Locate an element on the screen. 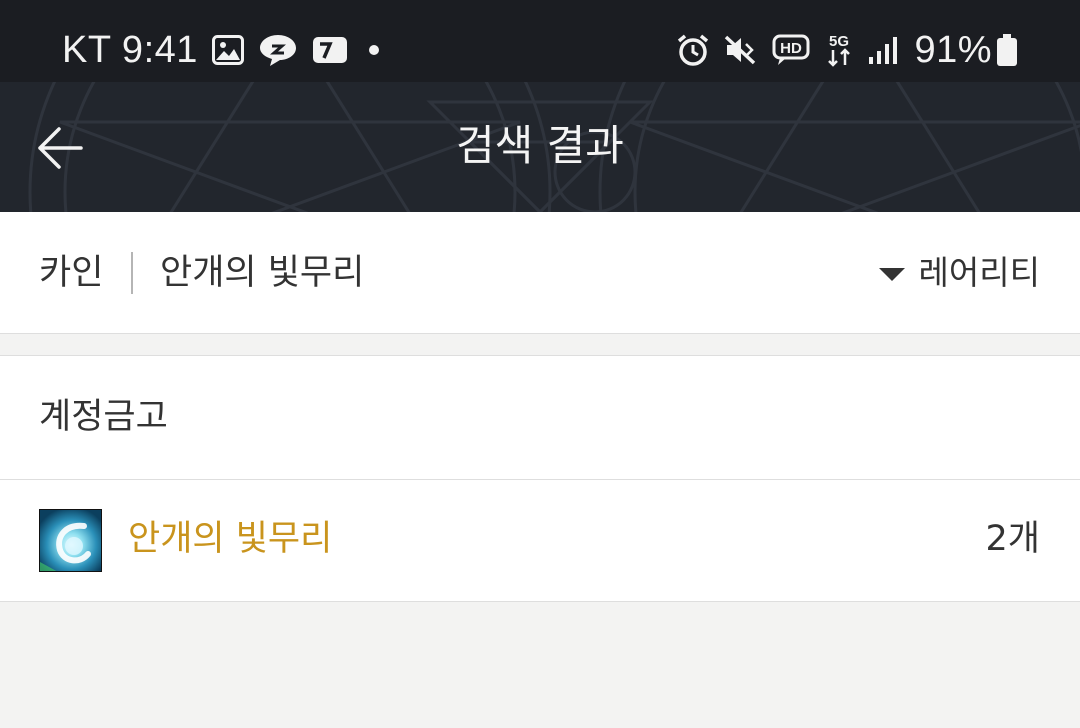 This screenshot has height=728, width=1080. status-bar: KT 9:41 HD 5G 91% is located at coordinates (540, 41).